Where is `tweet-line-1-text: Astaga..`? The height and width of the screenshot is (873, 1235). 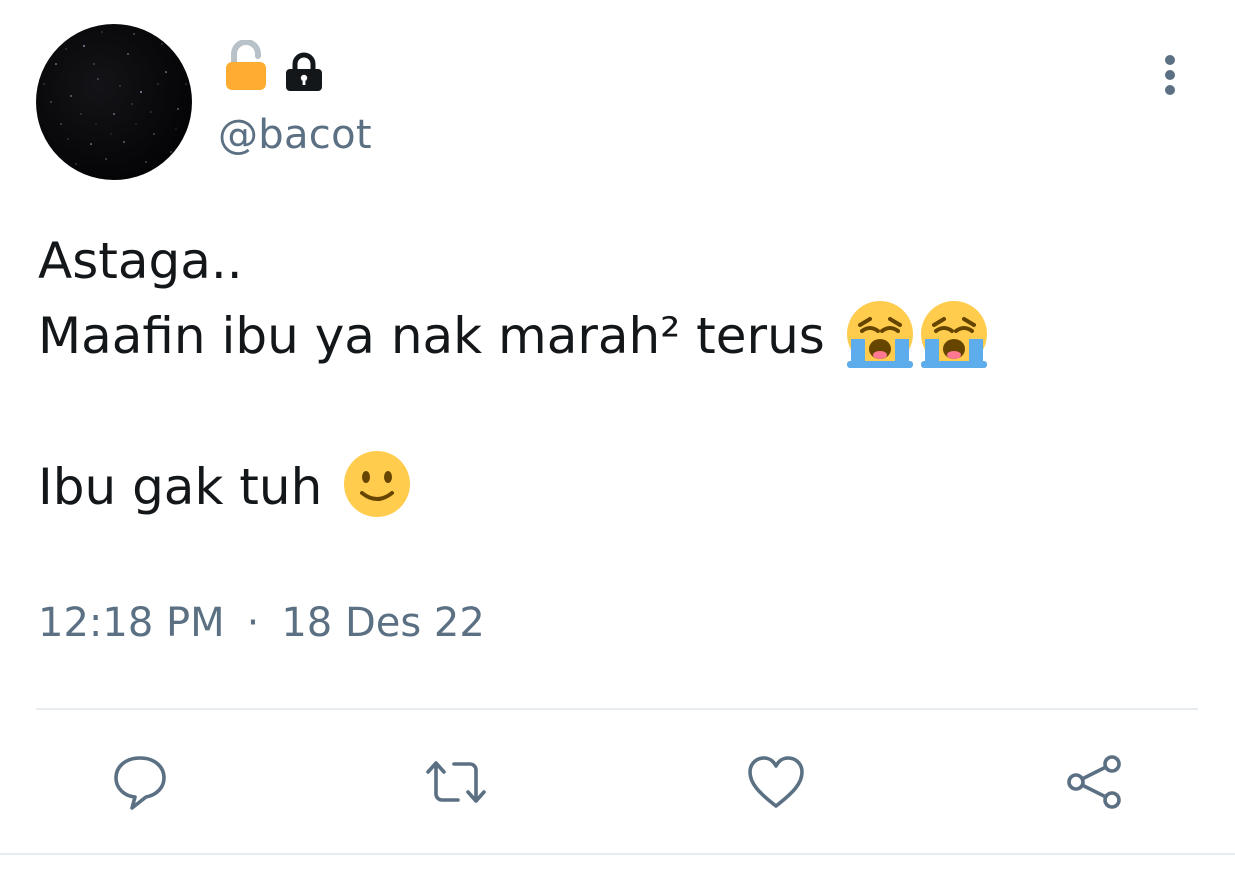
tweet-line-1-text: Astaga.. is located at coordinates (140, 261).